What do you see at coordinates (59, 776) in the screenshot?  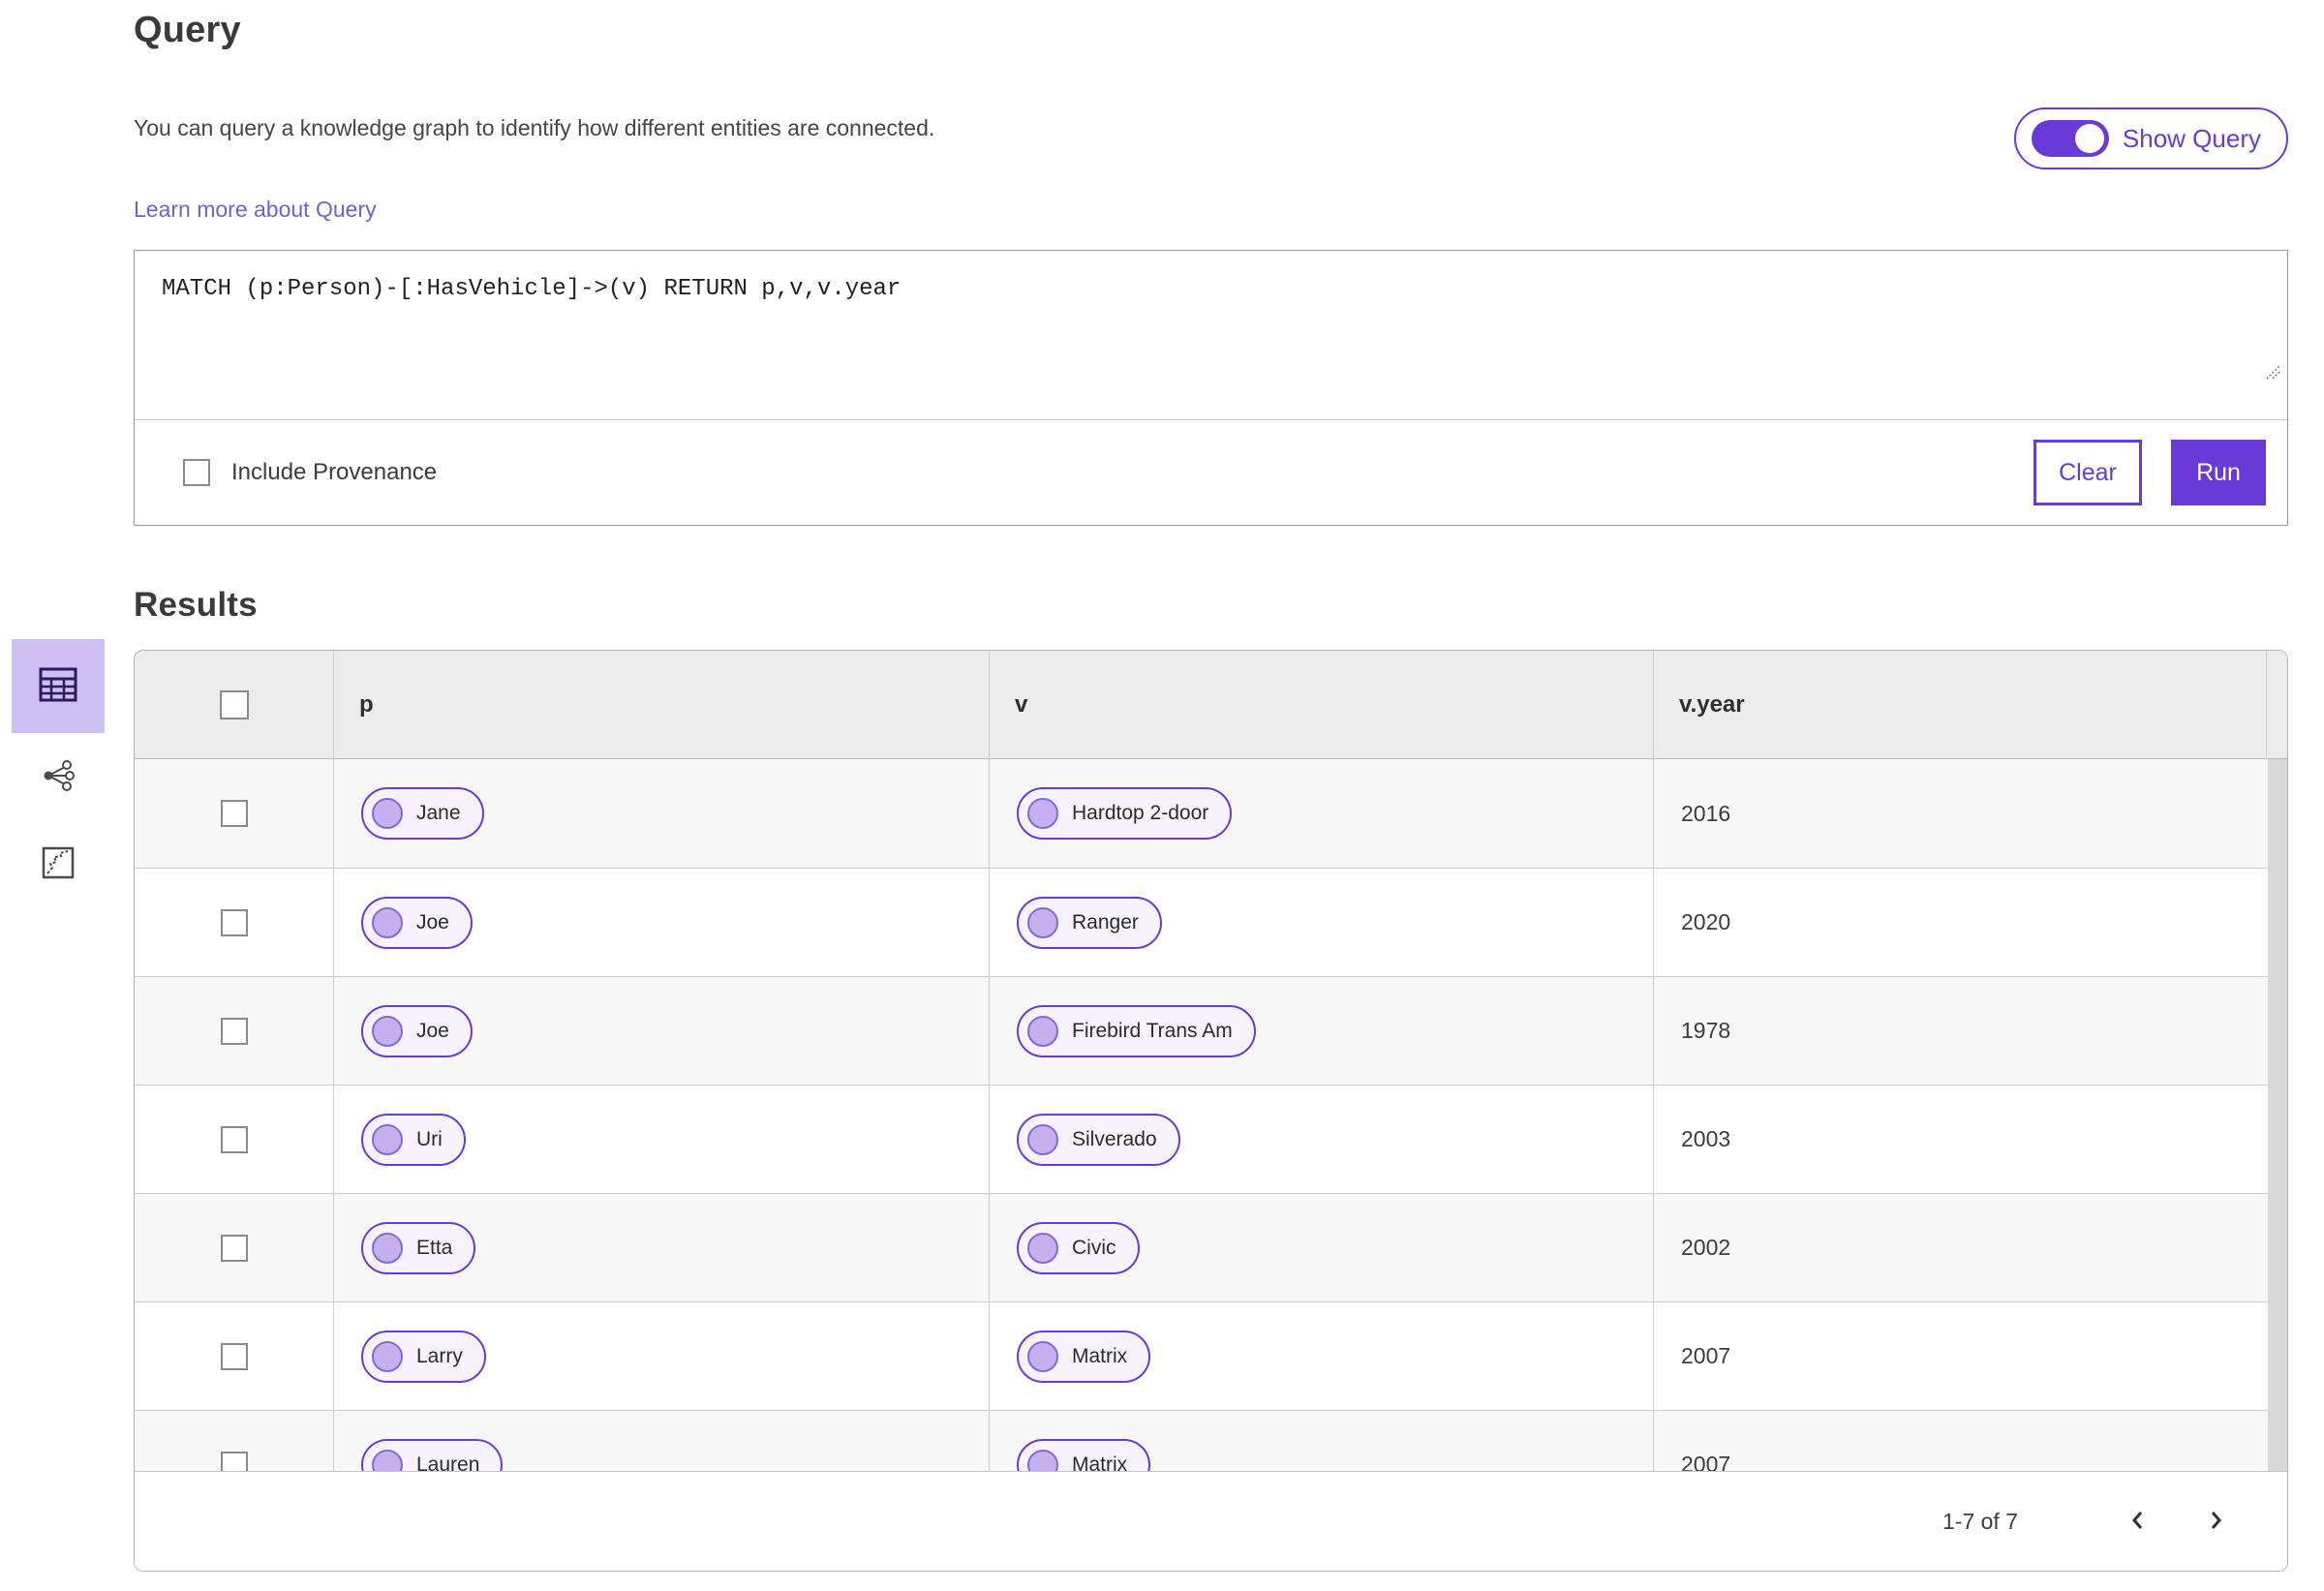 I see `graph-view-button` at bounding box center [59, 776].